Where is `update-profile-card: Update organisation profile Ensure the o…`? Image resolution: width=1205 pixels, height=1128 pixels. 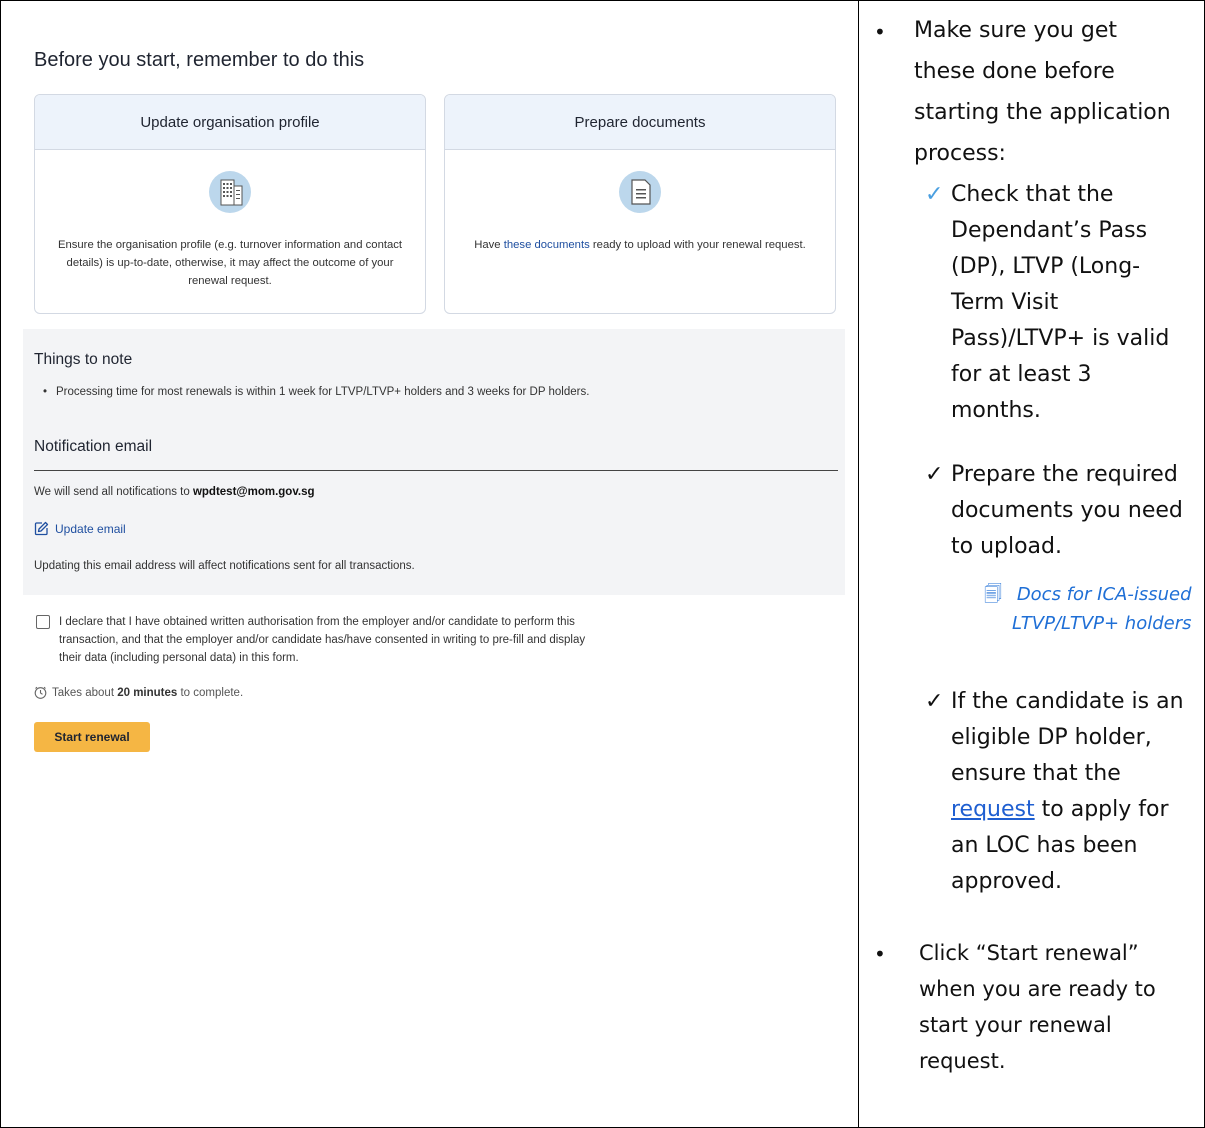
update-profile-card: Update organisation profile Ensure the o… is located at coordinates (230, 204).